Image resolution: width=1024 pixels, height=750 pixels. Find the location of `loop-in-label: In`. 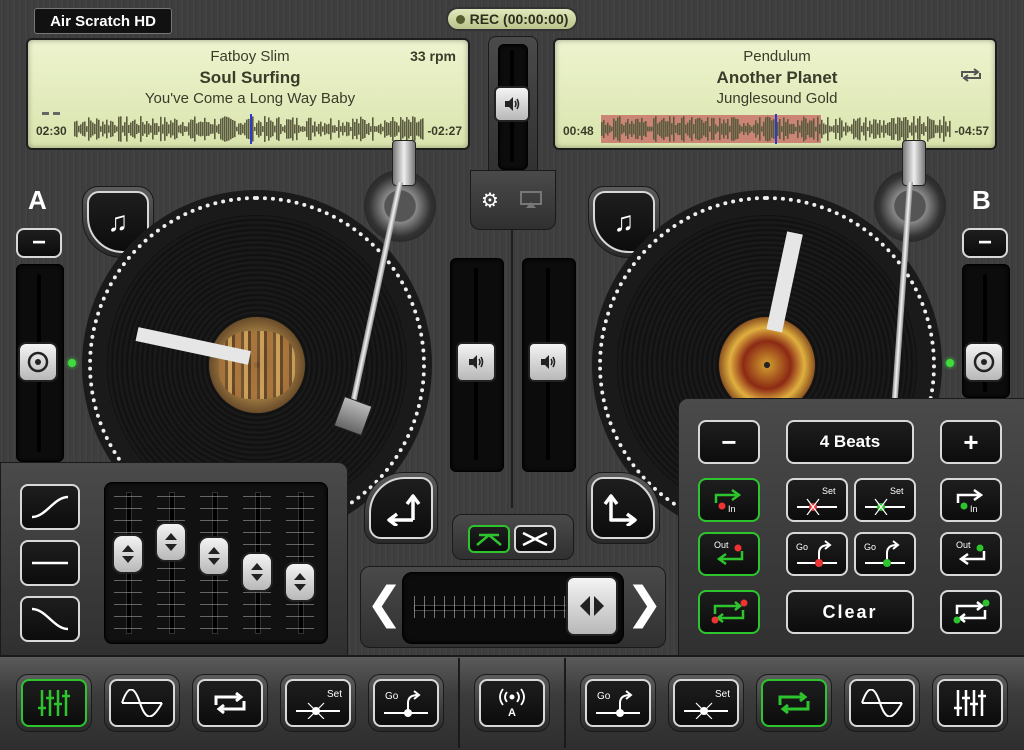

loop-in-label: In is located at coordinates (732, 509).